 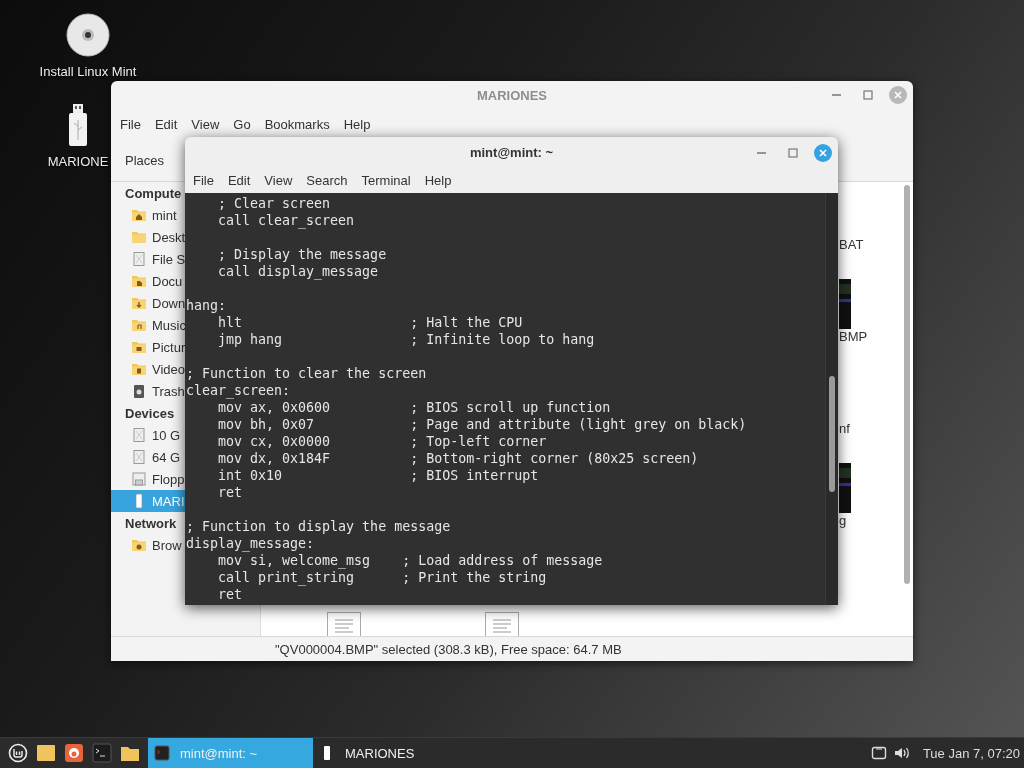 I want to click on clock: Tue Jan 7, 07:20, so click(x=971, y=753).